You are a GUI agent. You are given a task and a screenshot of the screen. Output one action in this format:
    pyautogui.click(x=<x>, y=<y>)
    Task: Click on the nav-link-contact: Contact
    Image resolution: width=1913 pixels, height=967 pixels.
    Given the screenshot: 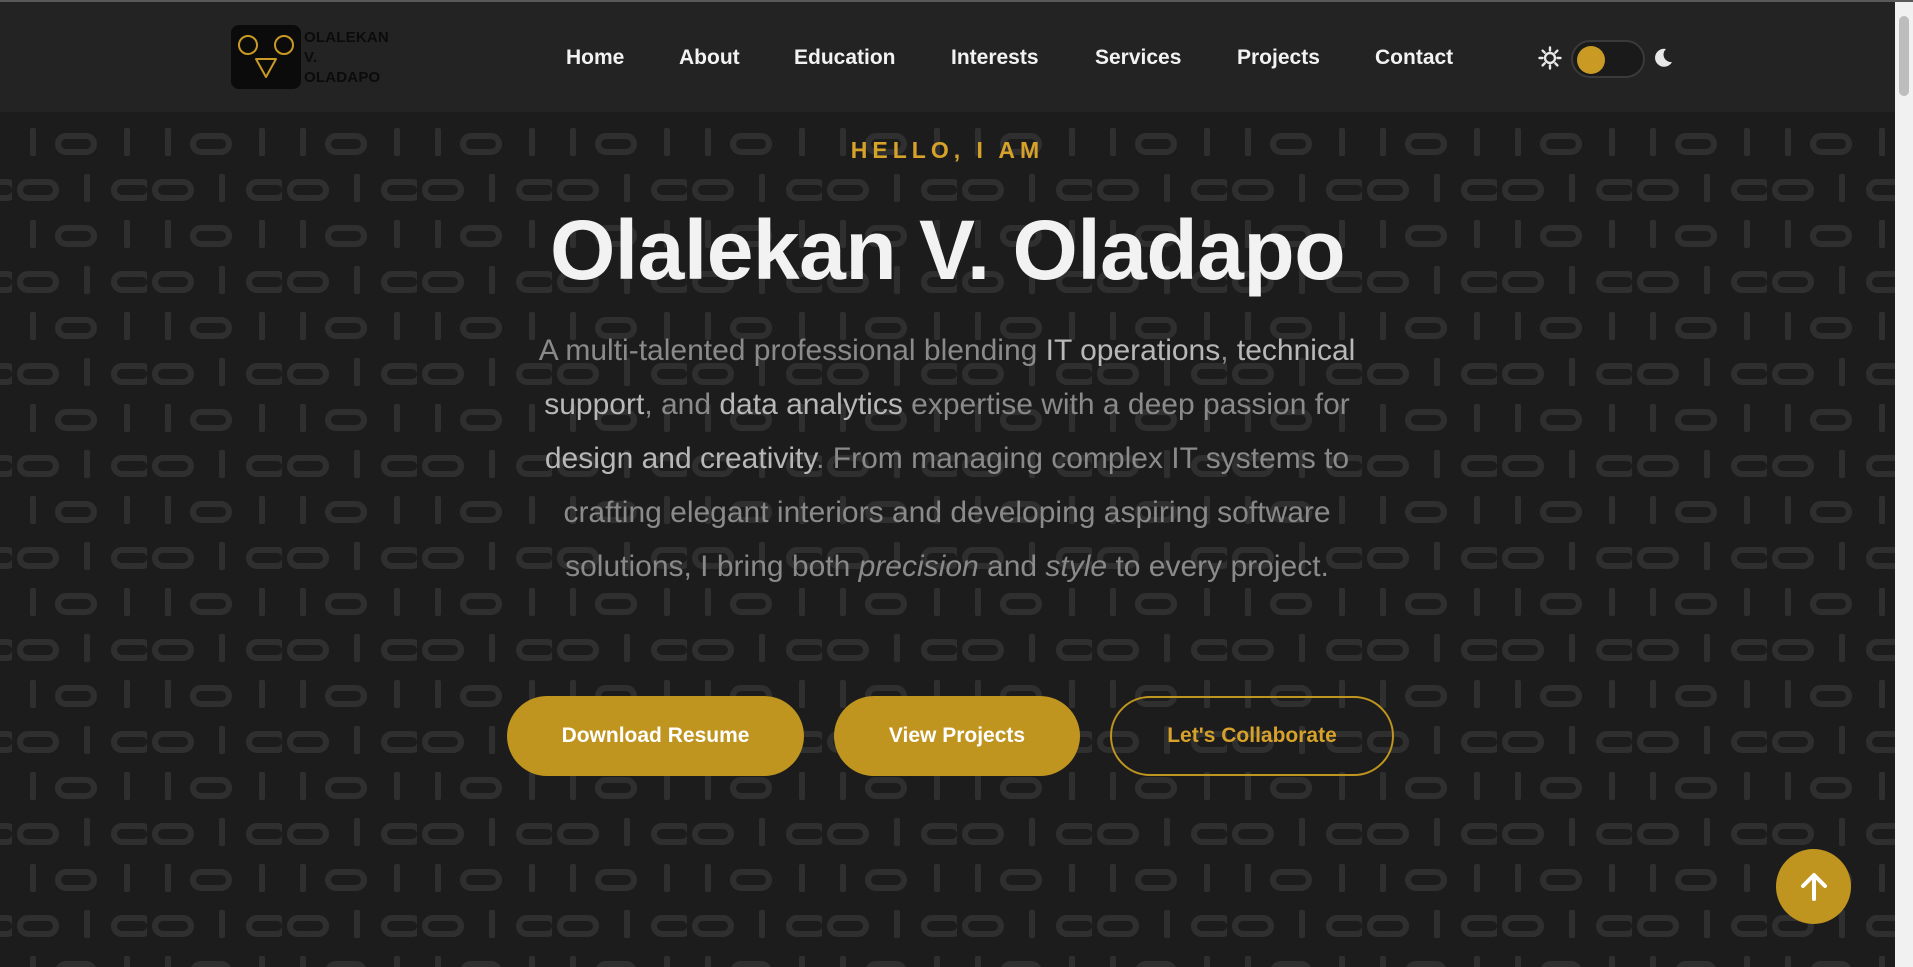 What is the action you would take?
    pyautogui.click(x=1414, y=58)
    